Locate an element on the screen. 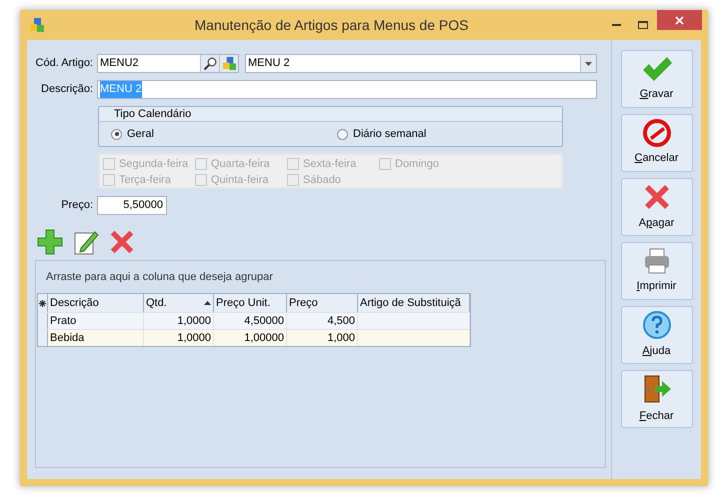  group-title: Tipo Calendário is located at coordinates (153, 114).